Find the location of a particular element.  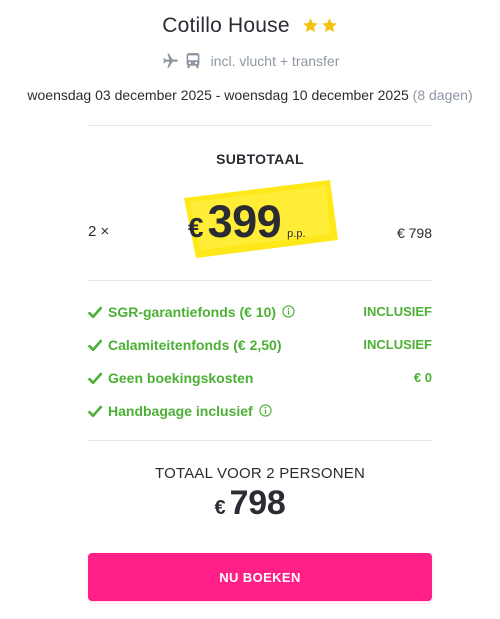

total-price: € 798 is located at coordinates (250, 503).